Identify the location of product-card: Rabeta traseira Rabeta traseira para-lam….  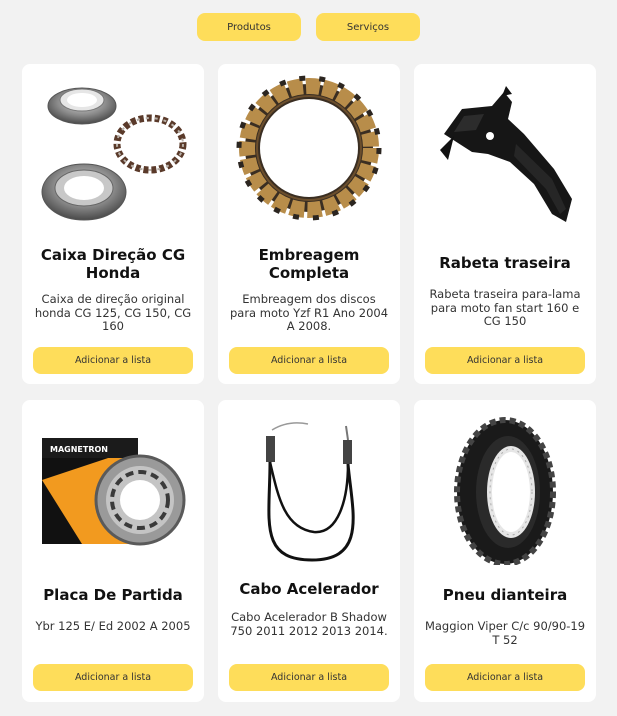
(505, 224).